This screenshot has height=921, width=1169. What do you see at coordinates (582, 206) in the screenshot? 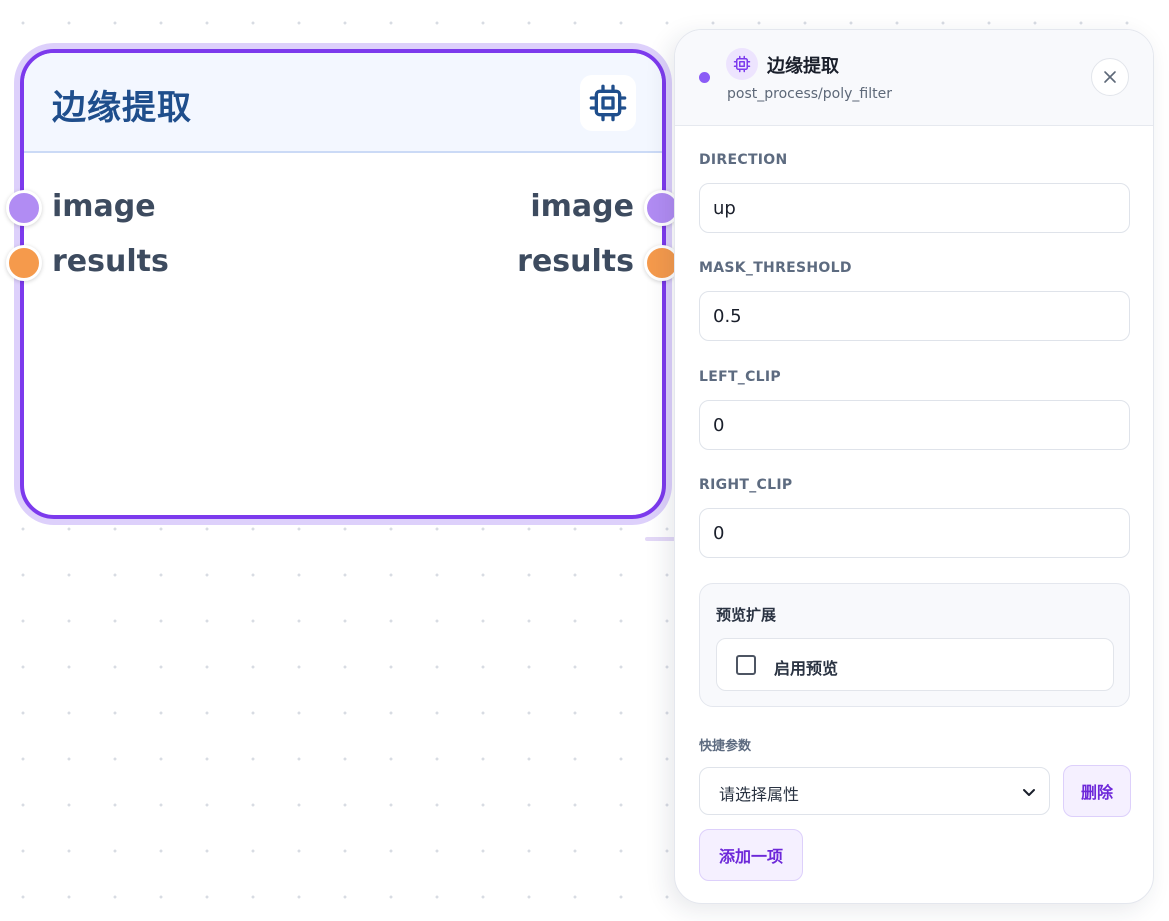
I see `output-port-label: image` at bounding box center [582, 206].